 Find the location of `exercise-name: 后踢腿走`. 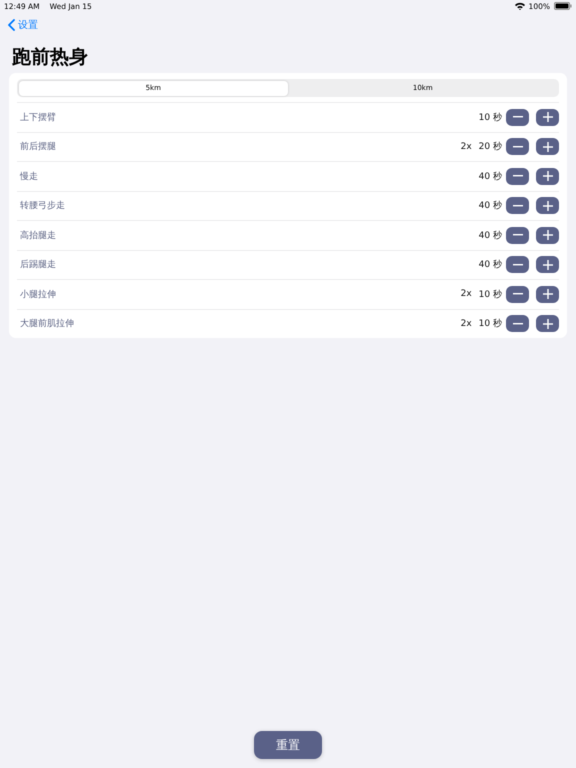

exercise-name: 后踢腿走 is located at coordinates (38, 265).